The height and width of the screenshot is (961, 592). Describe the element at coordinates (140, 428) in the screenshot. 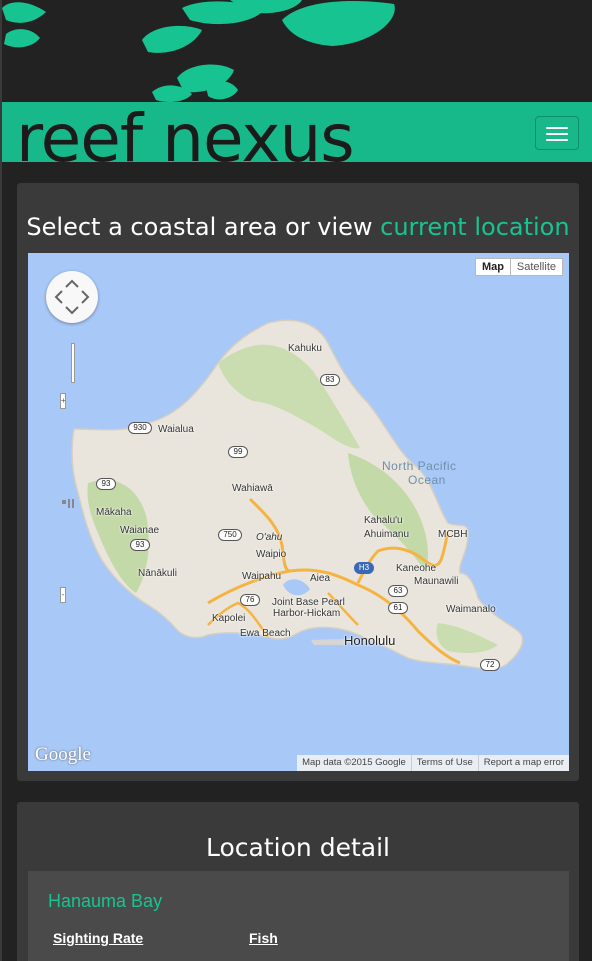

I see `route-shield: 930` at that location.